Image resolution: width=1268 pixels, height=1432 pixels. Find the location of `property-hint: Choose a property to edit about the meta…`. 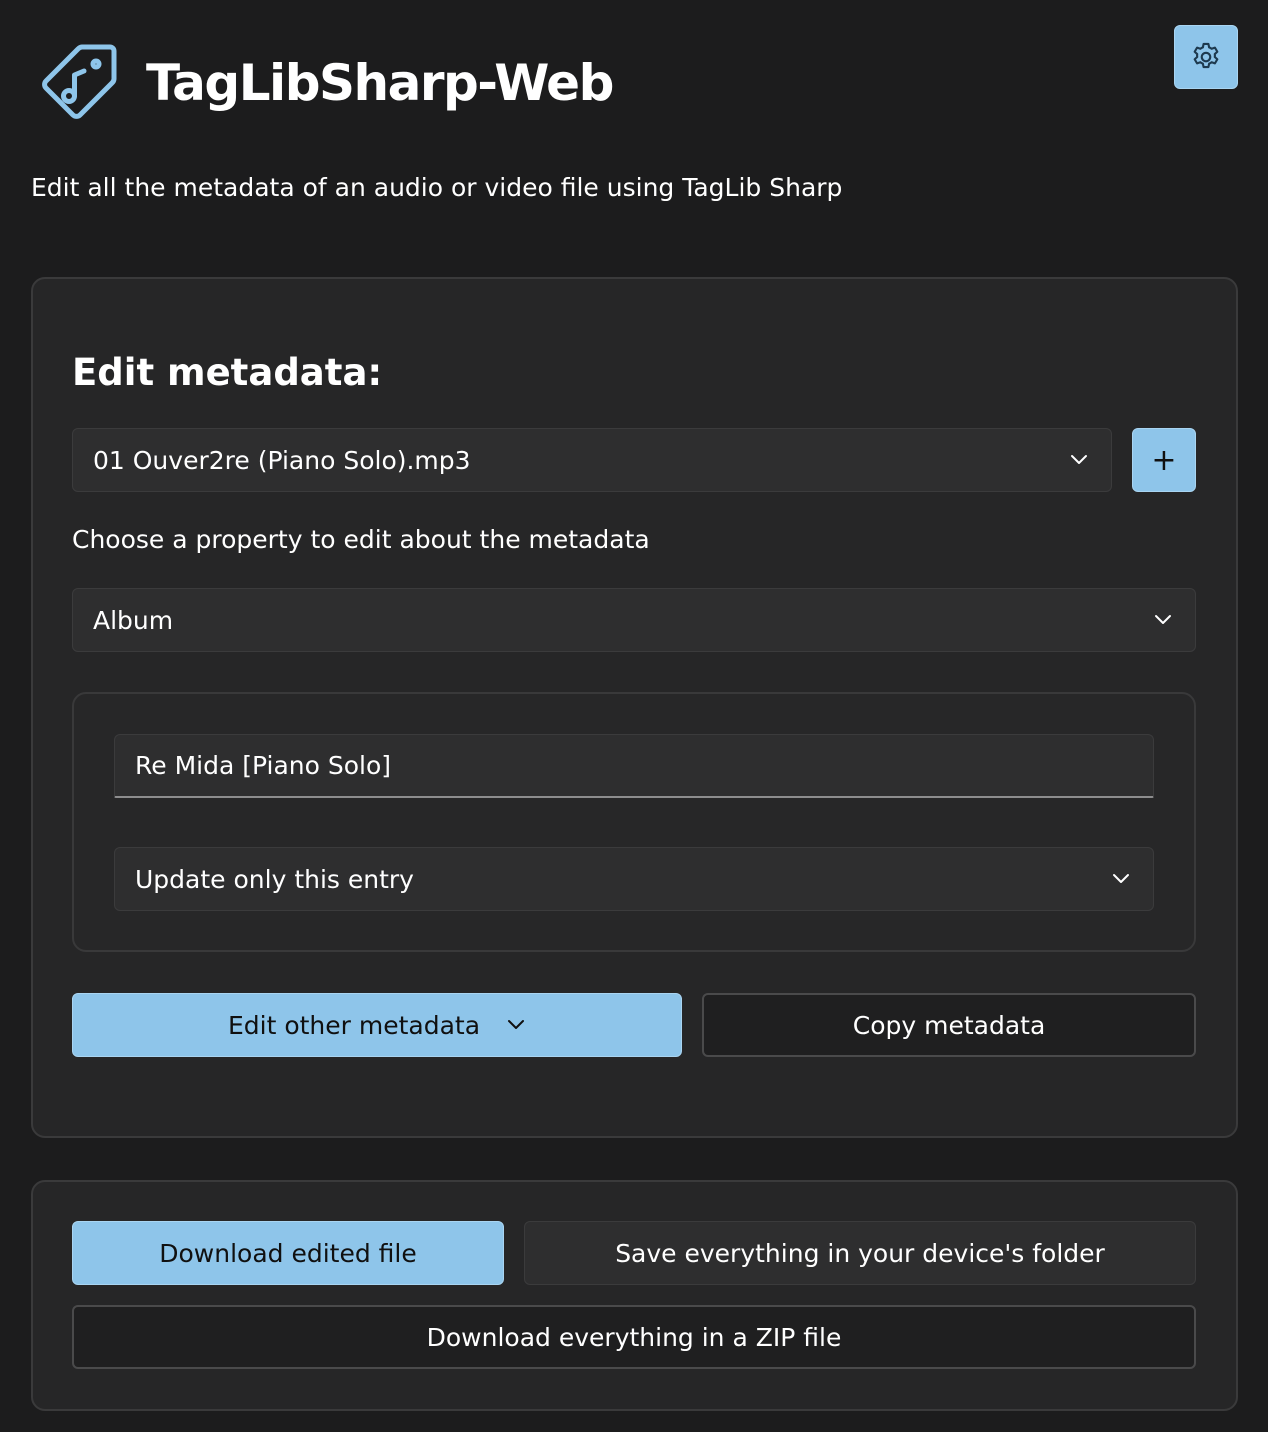

property-hint: Choose a property to edit about the meta… is located at coordinates (361, 539).